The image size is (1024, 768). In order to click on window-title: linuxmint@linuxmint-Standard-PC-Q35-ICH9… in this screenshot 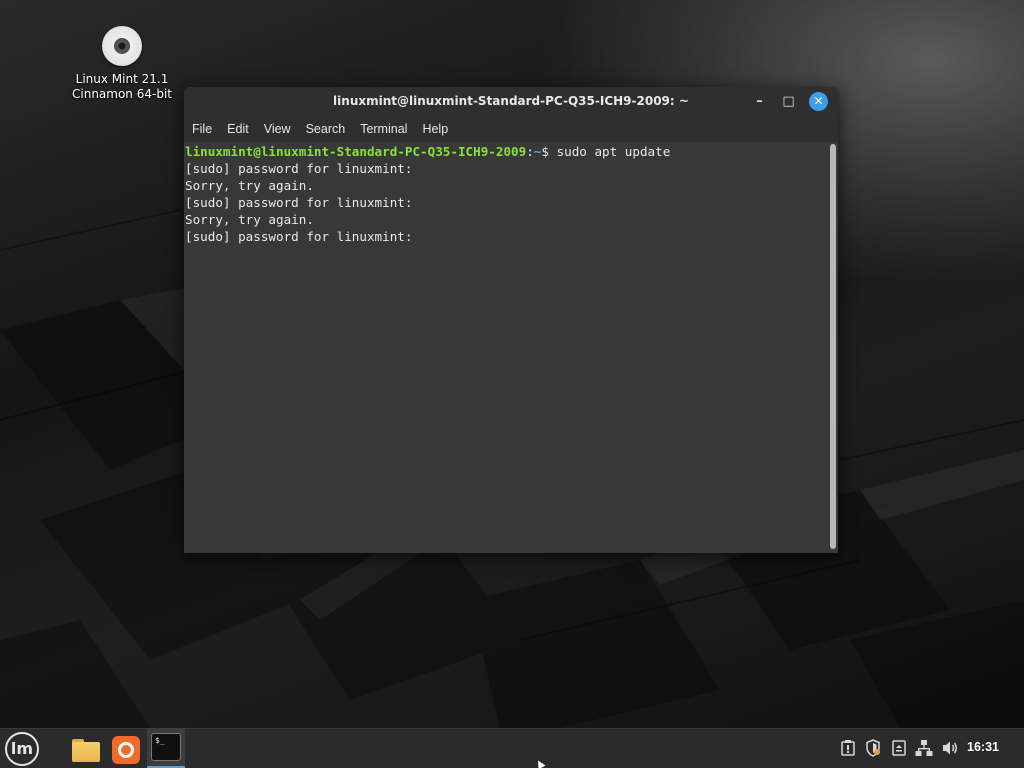, I will do `click(511, 101)`.